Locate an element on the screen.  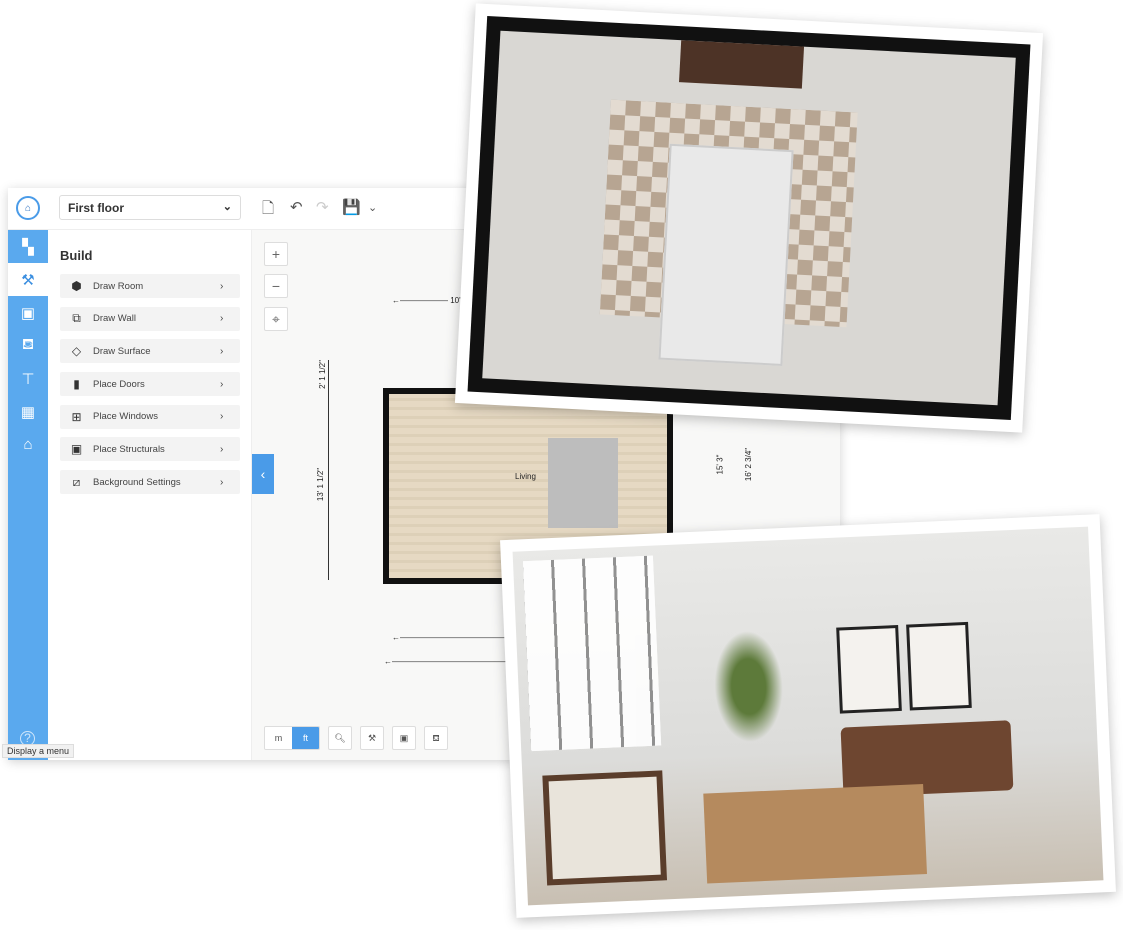
search-icon: 🔍︎ is located at coordinates (340, 738).